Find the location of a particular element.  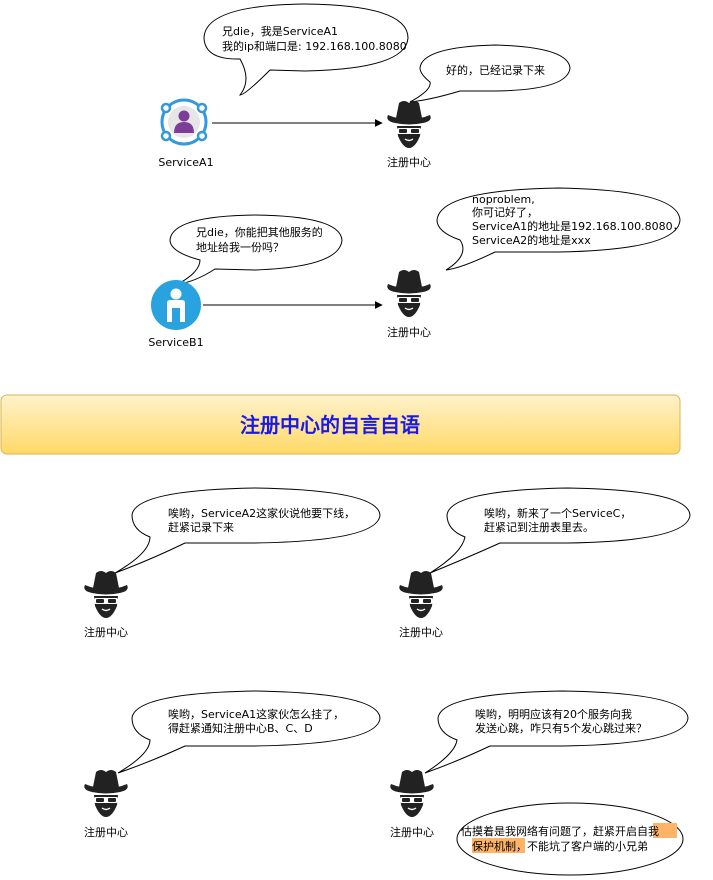

registry-label-1: 注册中心 is located at coordinates (409, 162).